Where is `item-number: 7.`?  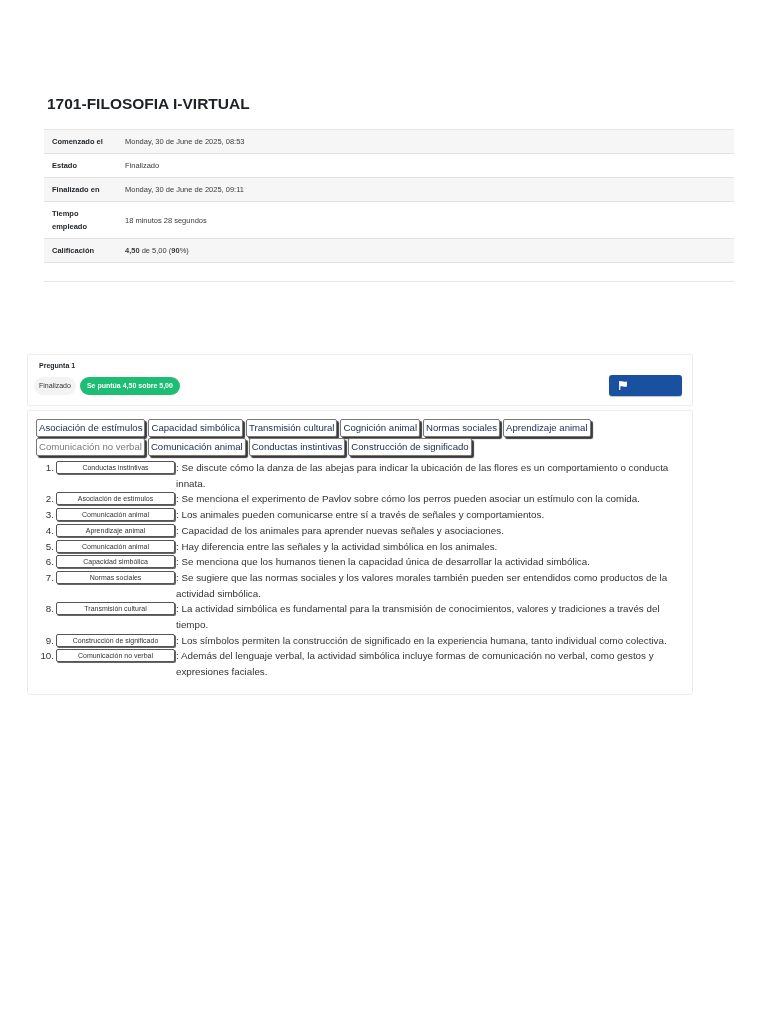 item-number: 7. is located at coordinates (49, 577).